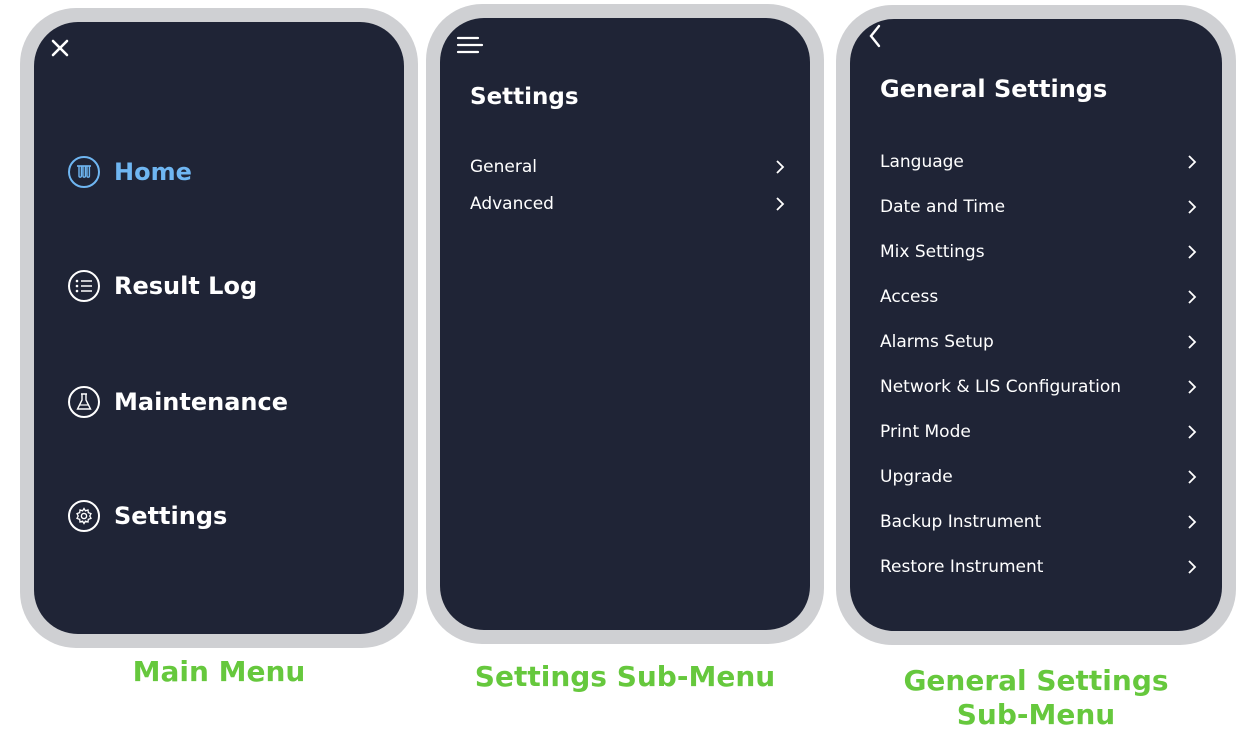 This screenshot has width=1243, height=733. Describe the element at coordinates (219, 671) in the screenshot. I see `main-menu-caption: Main Menu` at that location.